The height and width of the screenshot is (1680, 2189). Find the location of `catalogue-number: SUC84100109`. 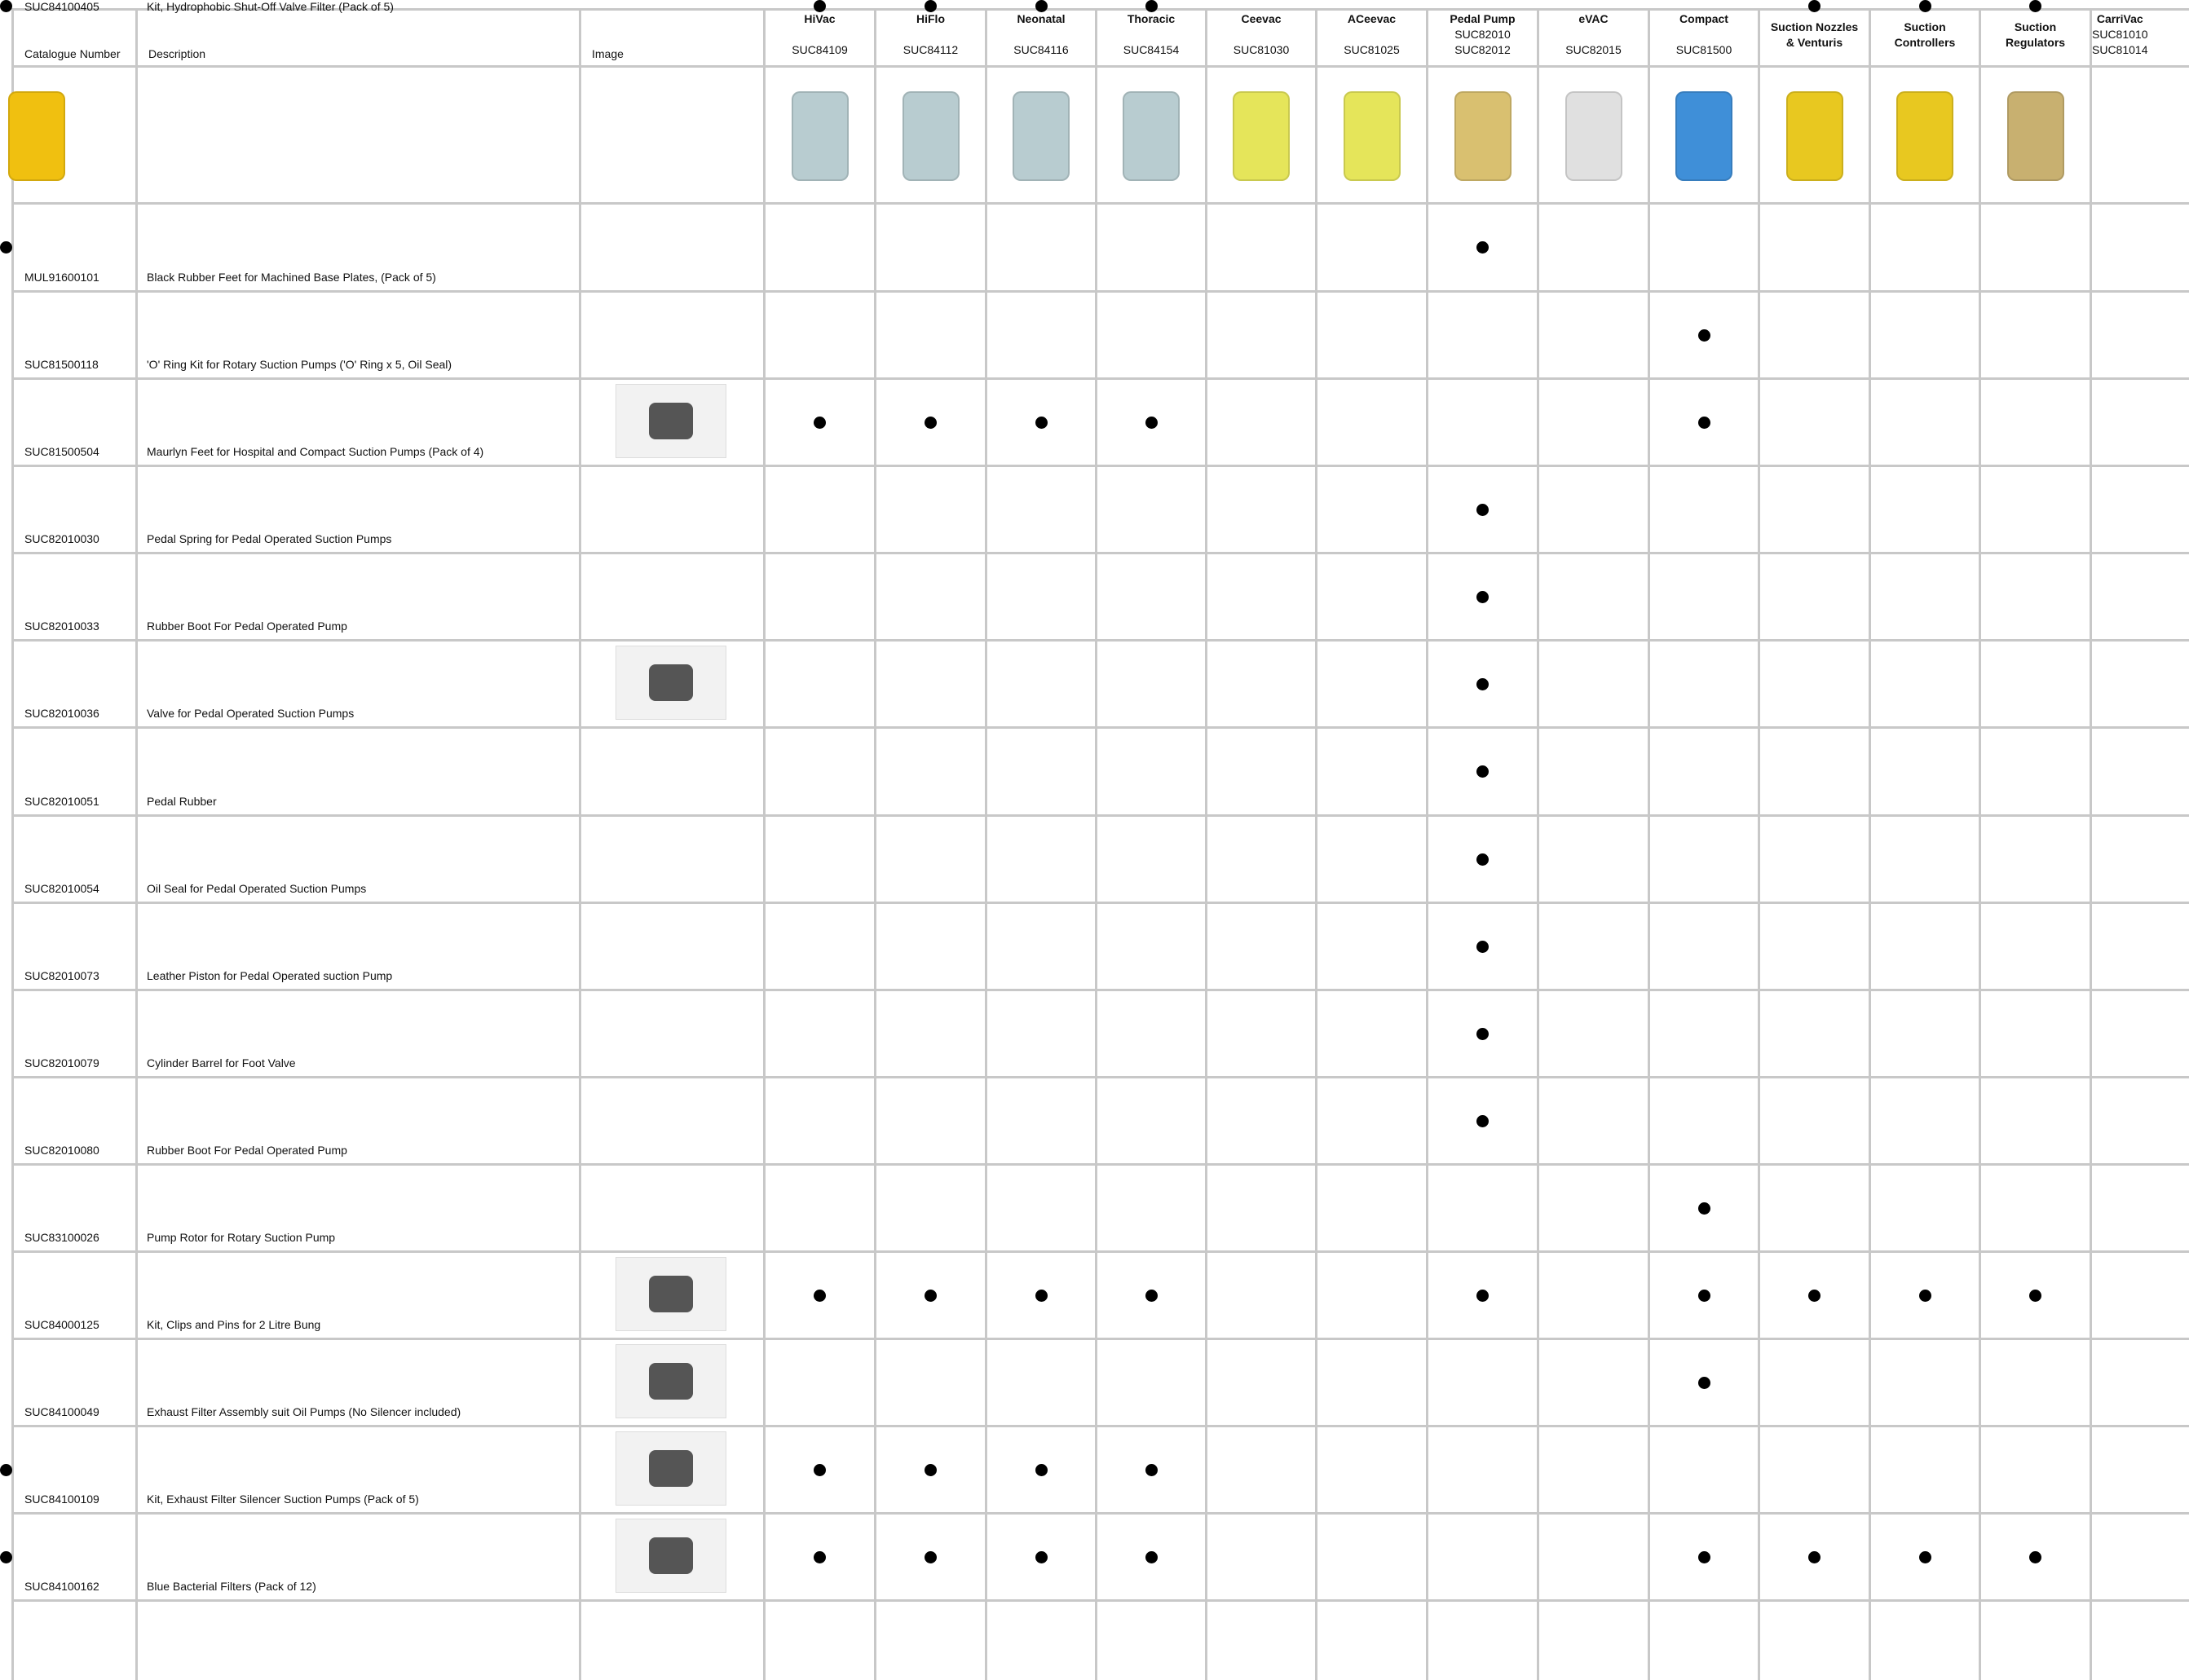

catalogue-number: SUC84100109 is located at coordinates (61, 1499).